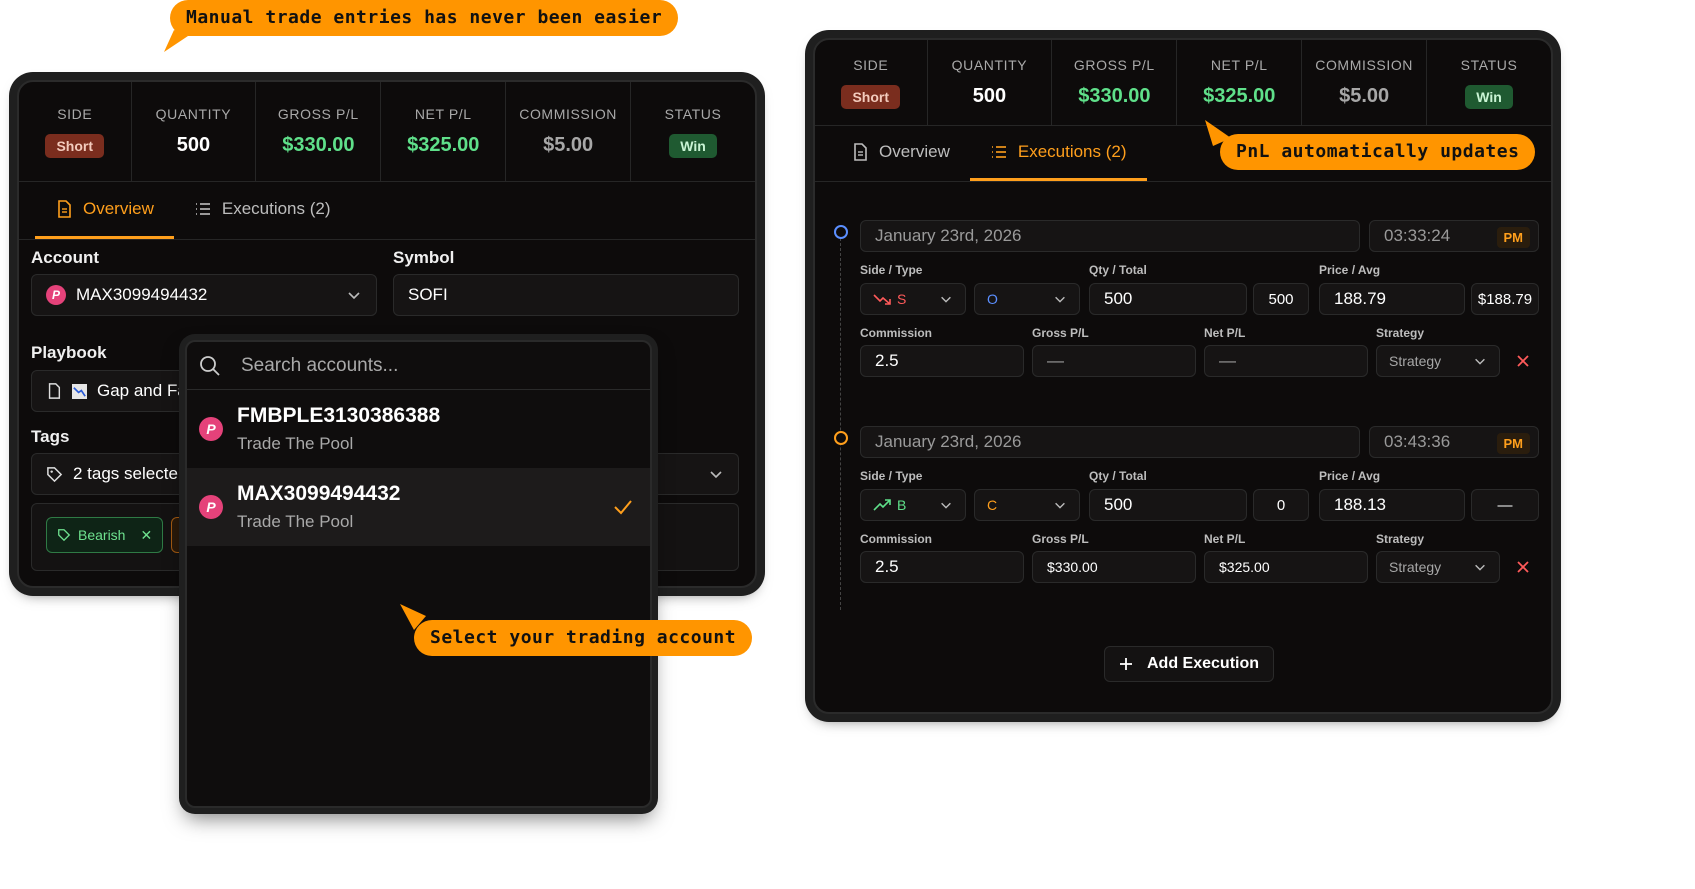 This screenshot has height=889, width=1695. I want to click on net-pl-field: $325.00, so click(1286, 567).